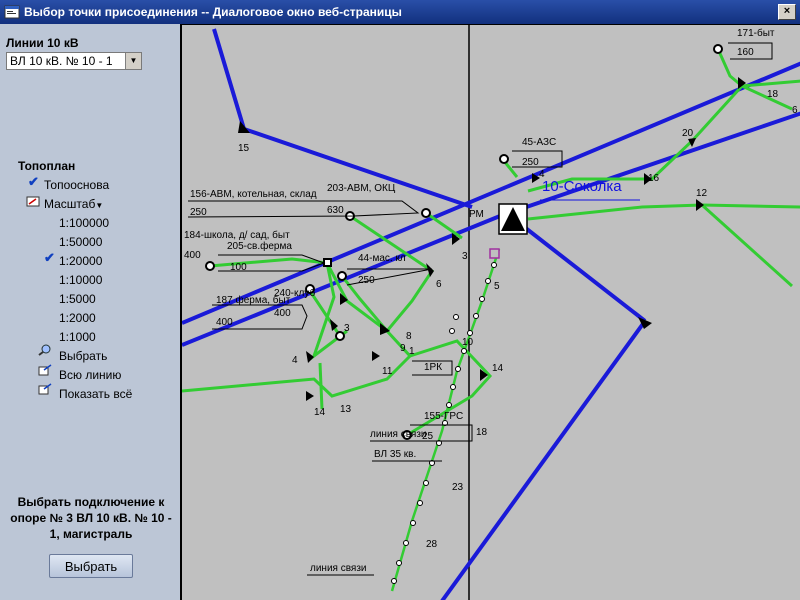  I want to click on map-label: 15, so click(244, 148).